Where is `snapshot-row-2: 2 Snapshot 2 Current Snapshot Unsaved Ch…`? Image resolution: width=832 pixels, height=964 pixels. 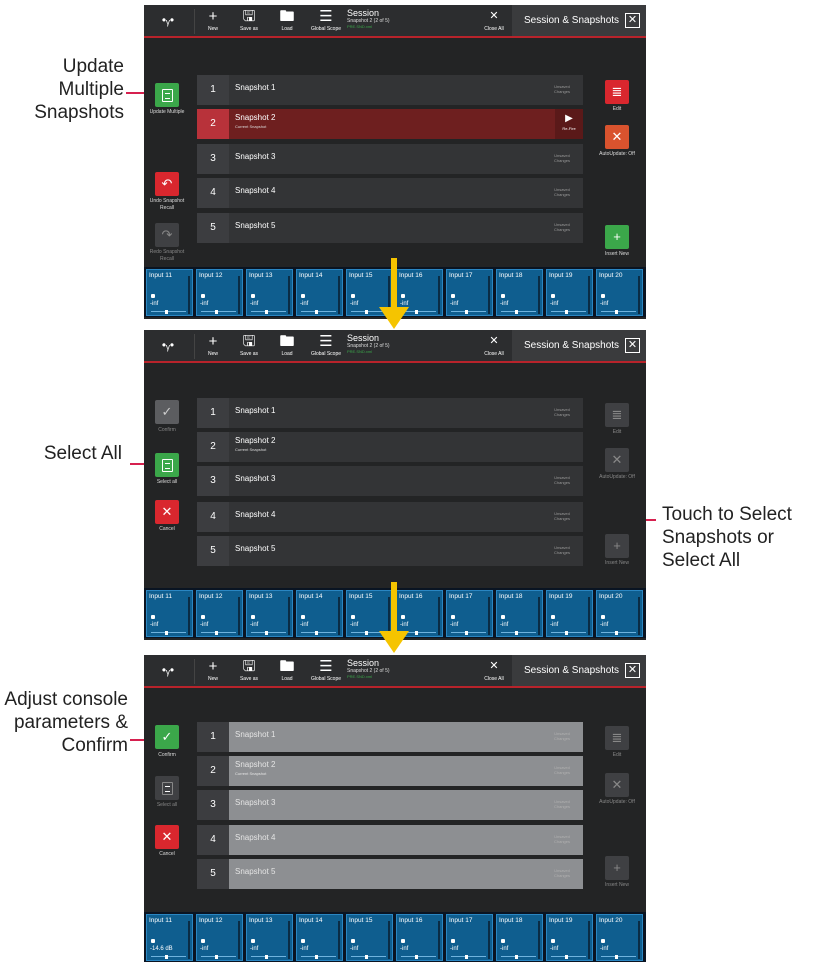
snapshot-row-2: 2 Snapshot 2 Current Snapshot Unsaved Ch… is located at coordinates (390, 771).